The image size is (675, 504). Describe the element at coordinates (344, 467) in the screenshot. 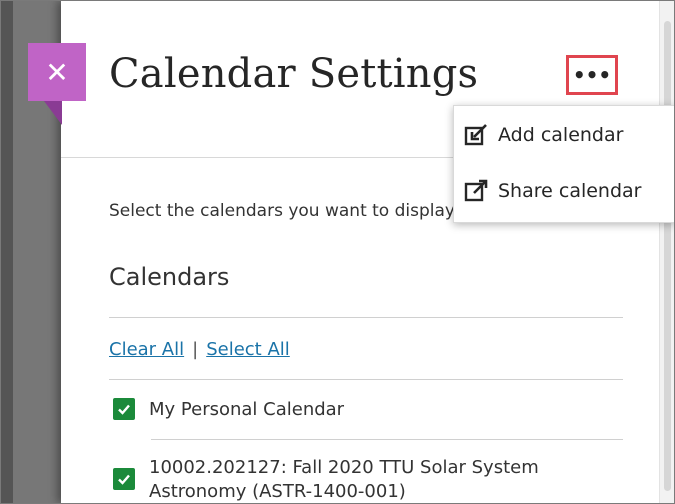

I see `calendar-label-line: 10002.202127: Fall 2020 TTU Solar System` at that location.